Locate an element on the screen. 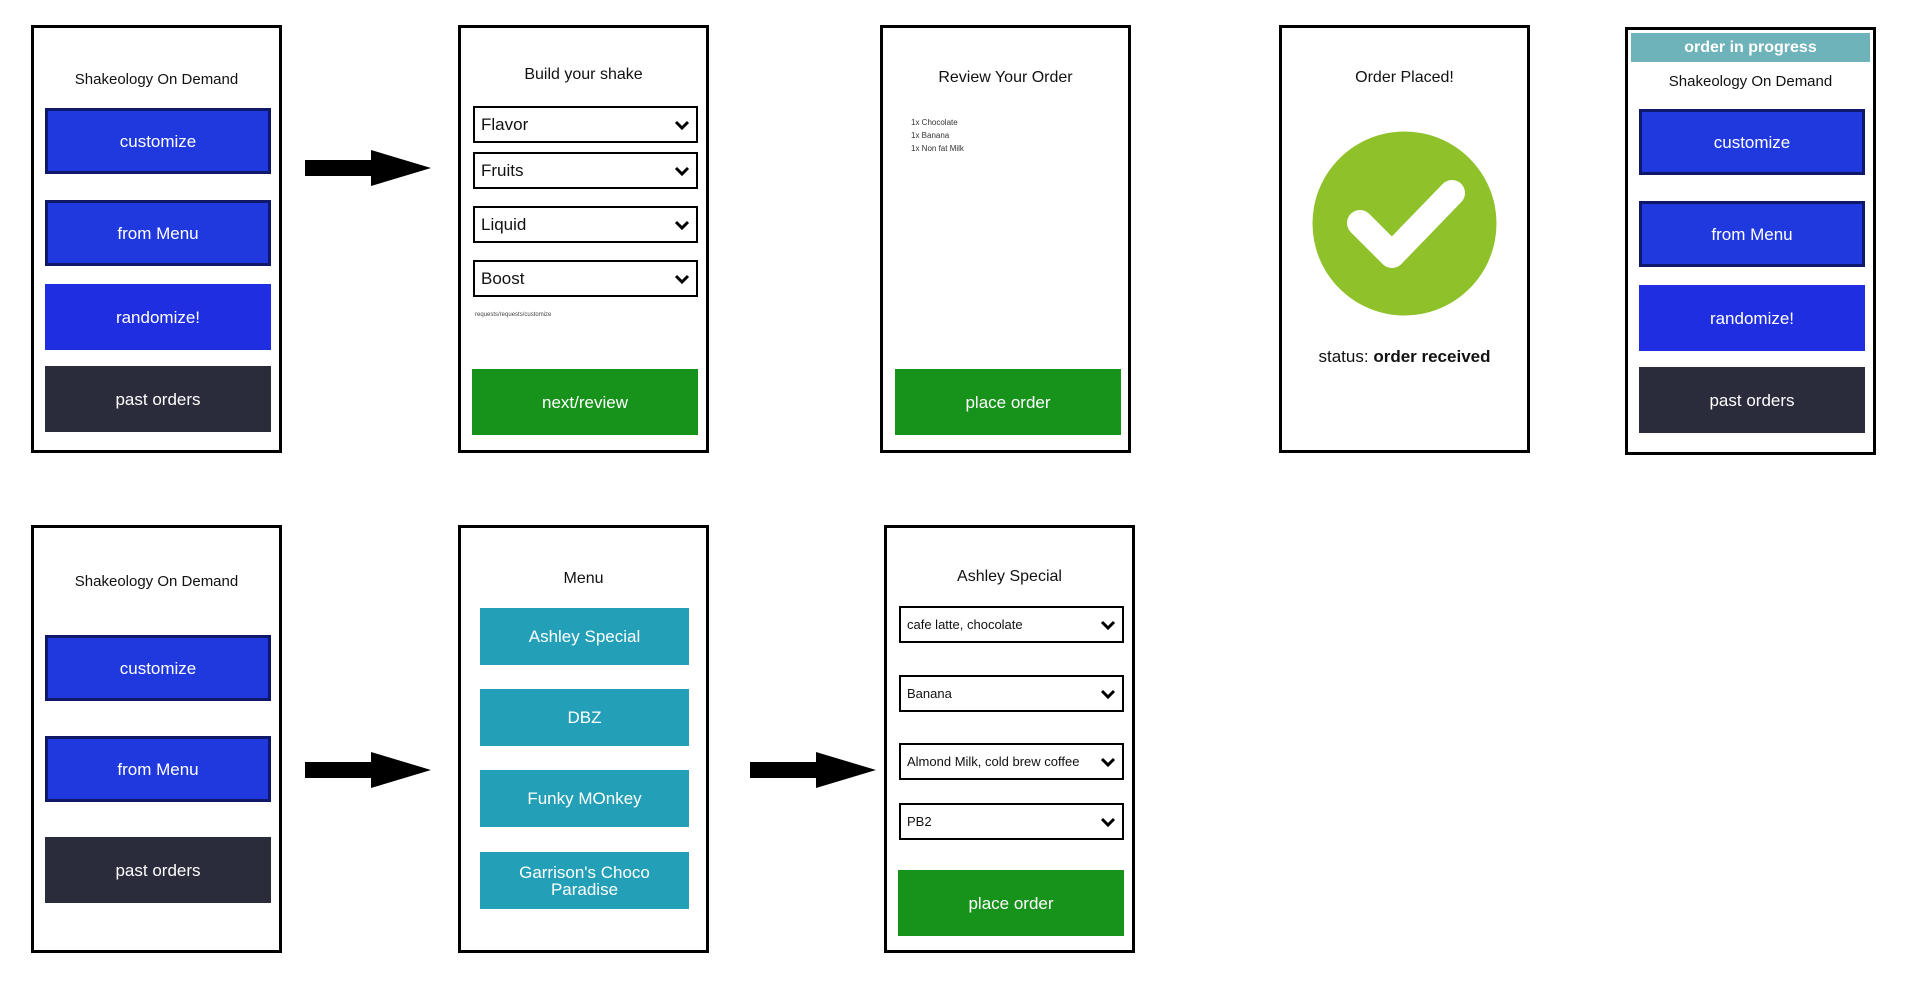  special-title: Ashley Special is located at coordinates (1009, 576).